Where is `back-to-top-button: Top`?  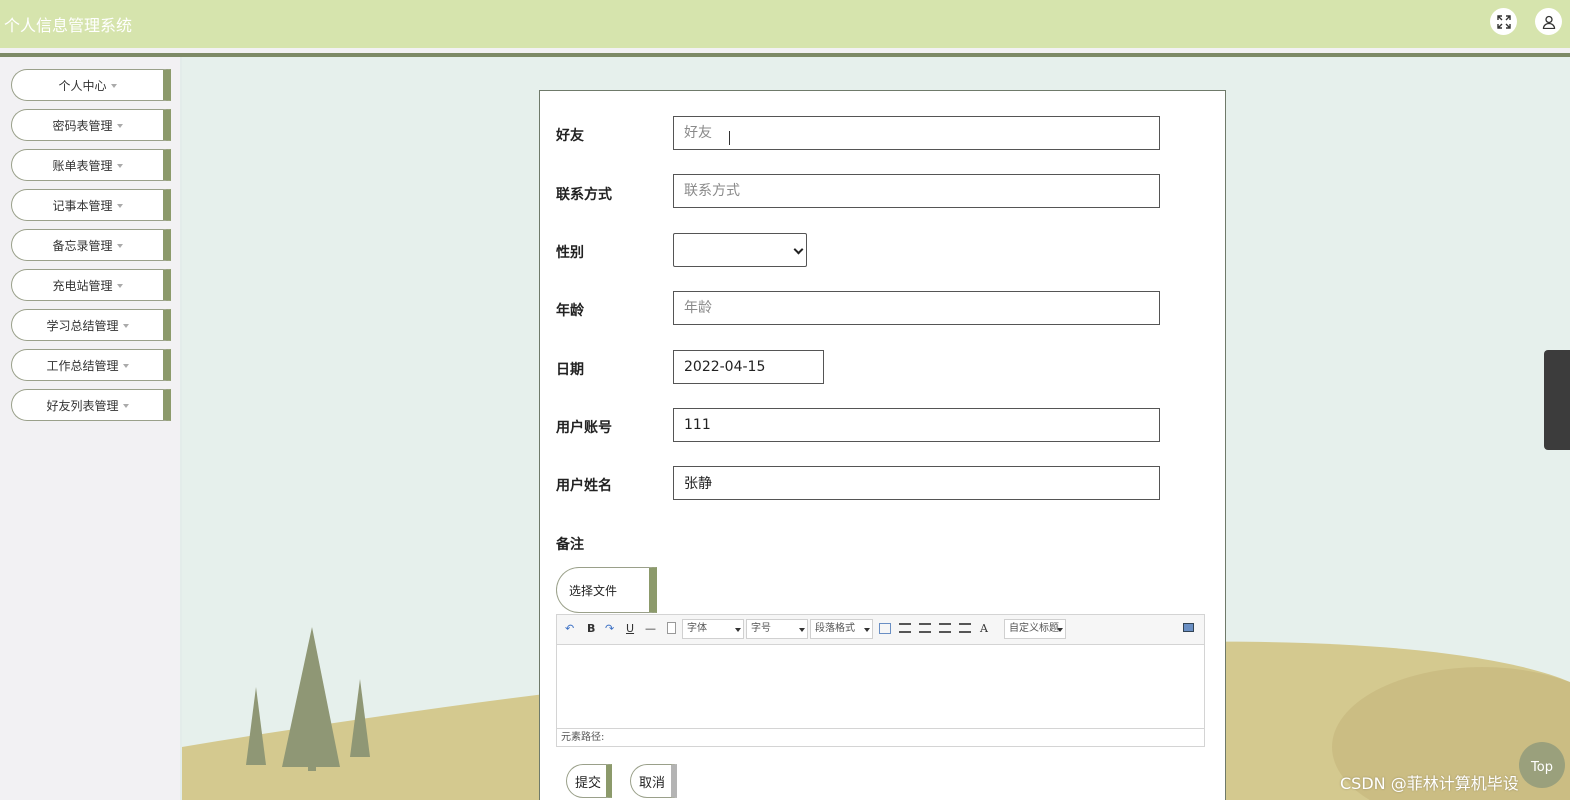
back-to-top-button: Top is located at coordinates (1542, 765).